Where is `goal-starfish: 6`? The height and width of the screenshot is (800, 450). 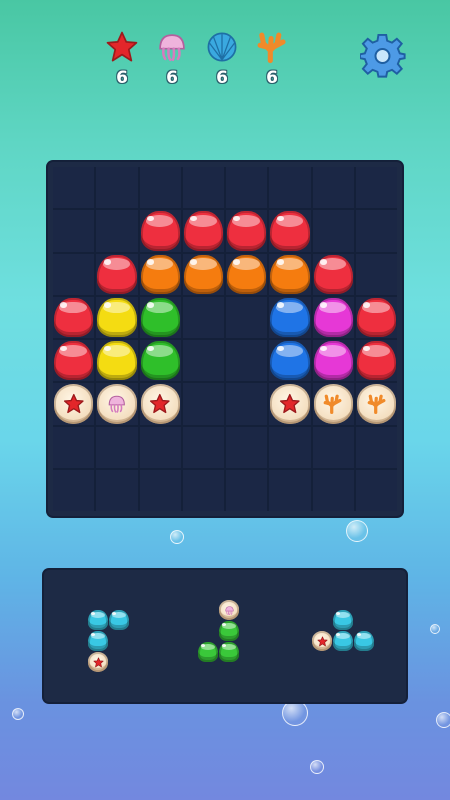 goal-starfish: 6 is located at coordinates (122, 59).